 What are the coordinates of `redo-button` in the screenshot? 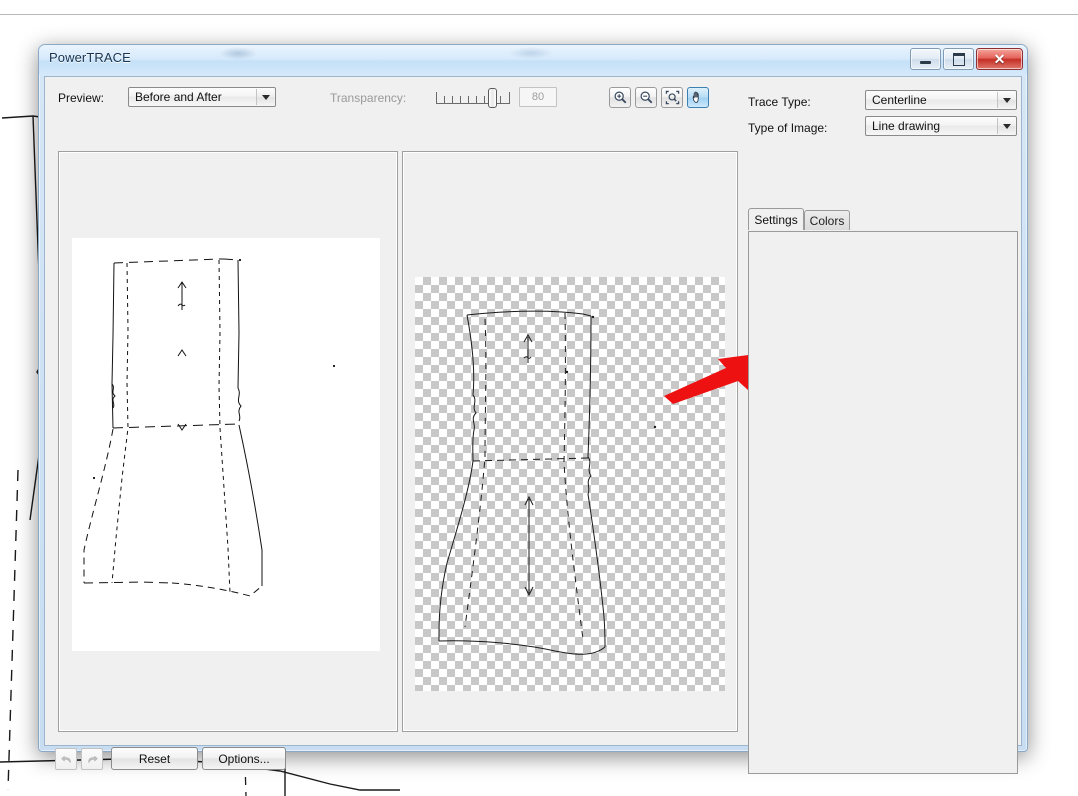 It's located at (92, 759).